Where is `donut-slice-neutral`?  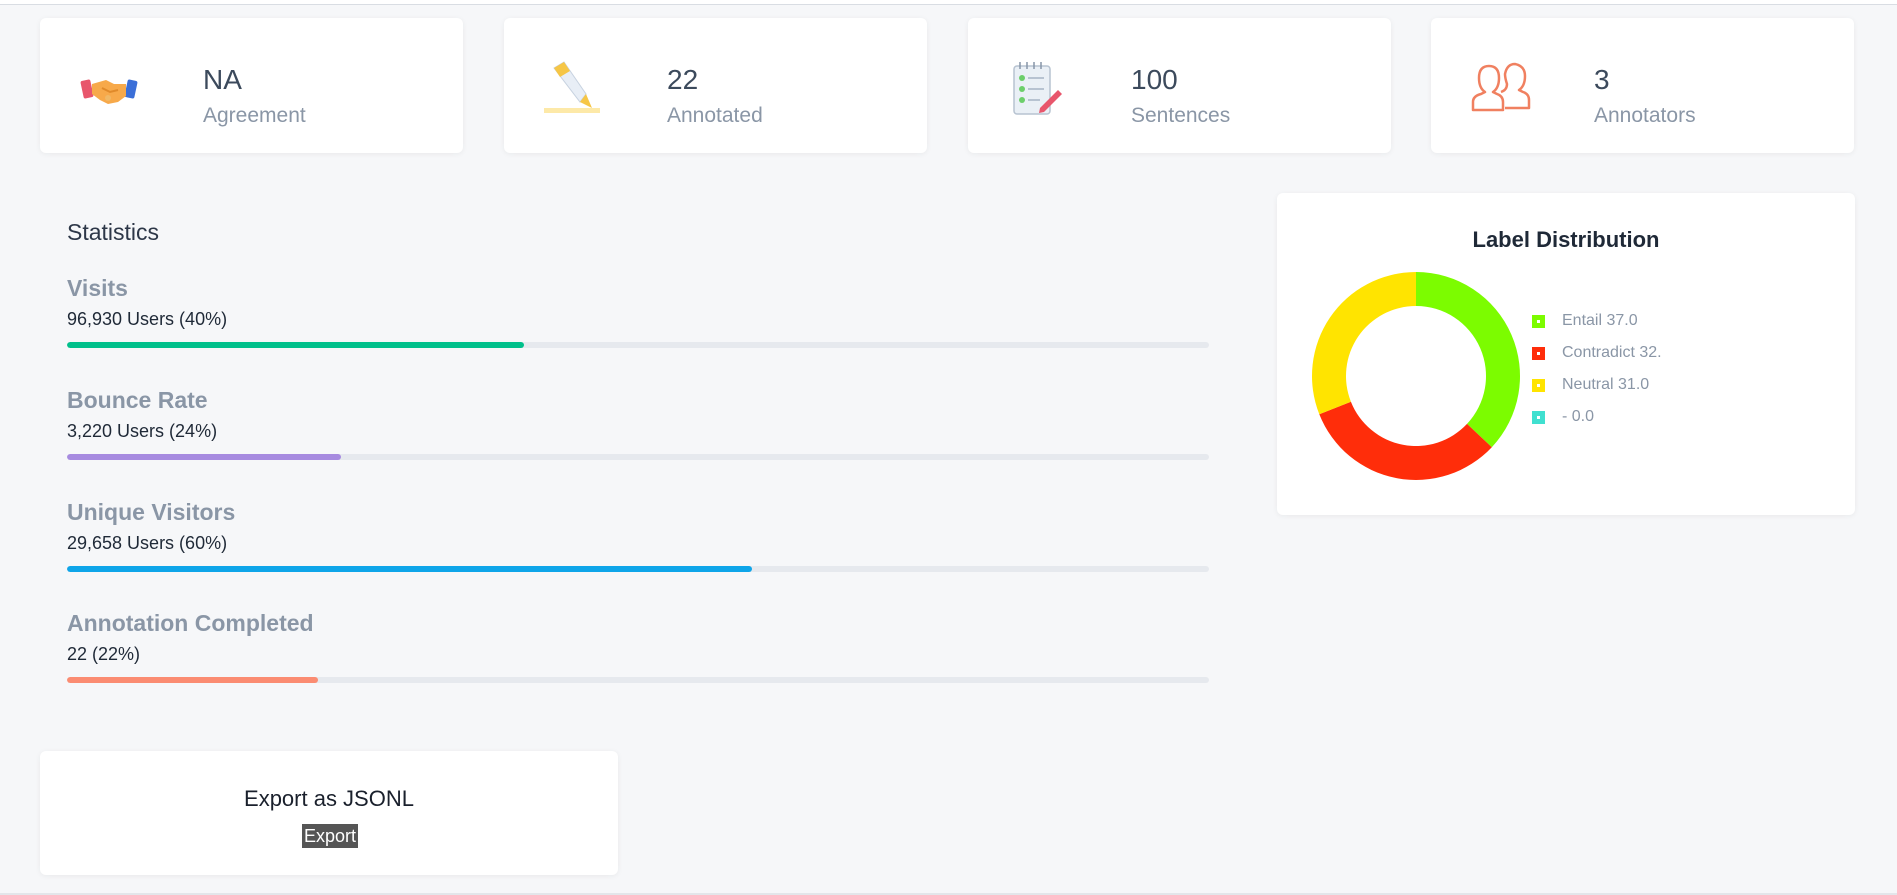
donut-slice-neutral is located at coordinates (1364, 343).